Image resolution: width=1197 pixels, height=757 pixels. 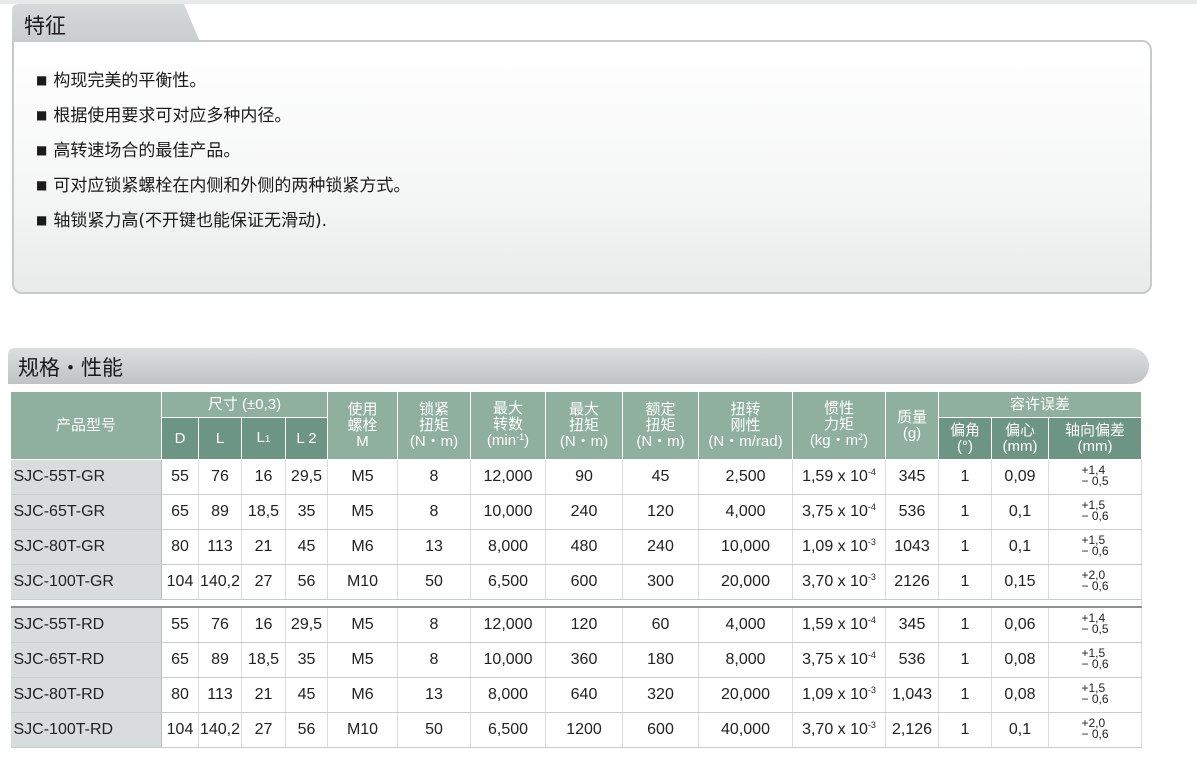 What do you see at coordinates (220, 477) in the screenshot?
I see `cell-l: 76` at bounding box center [220, 477].